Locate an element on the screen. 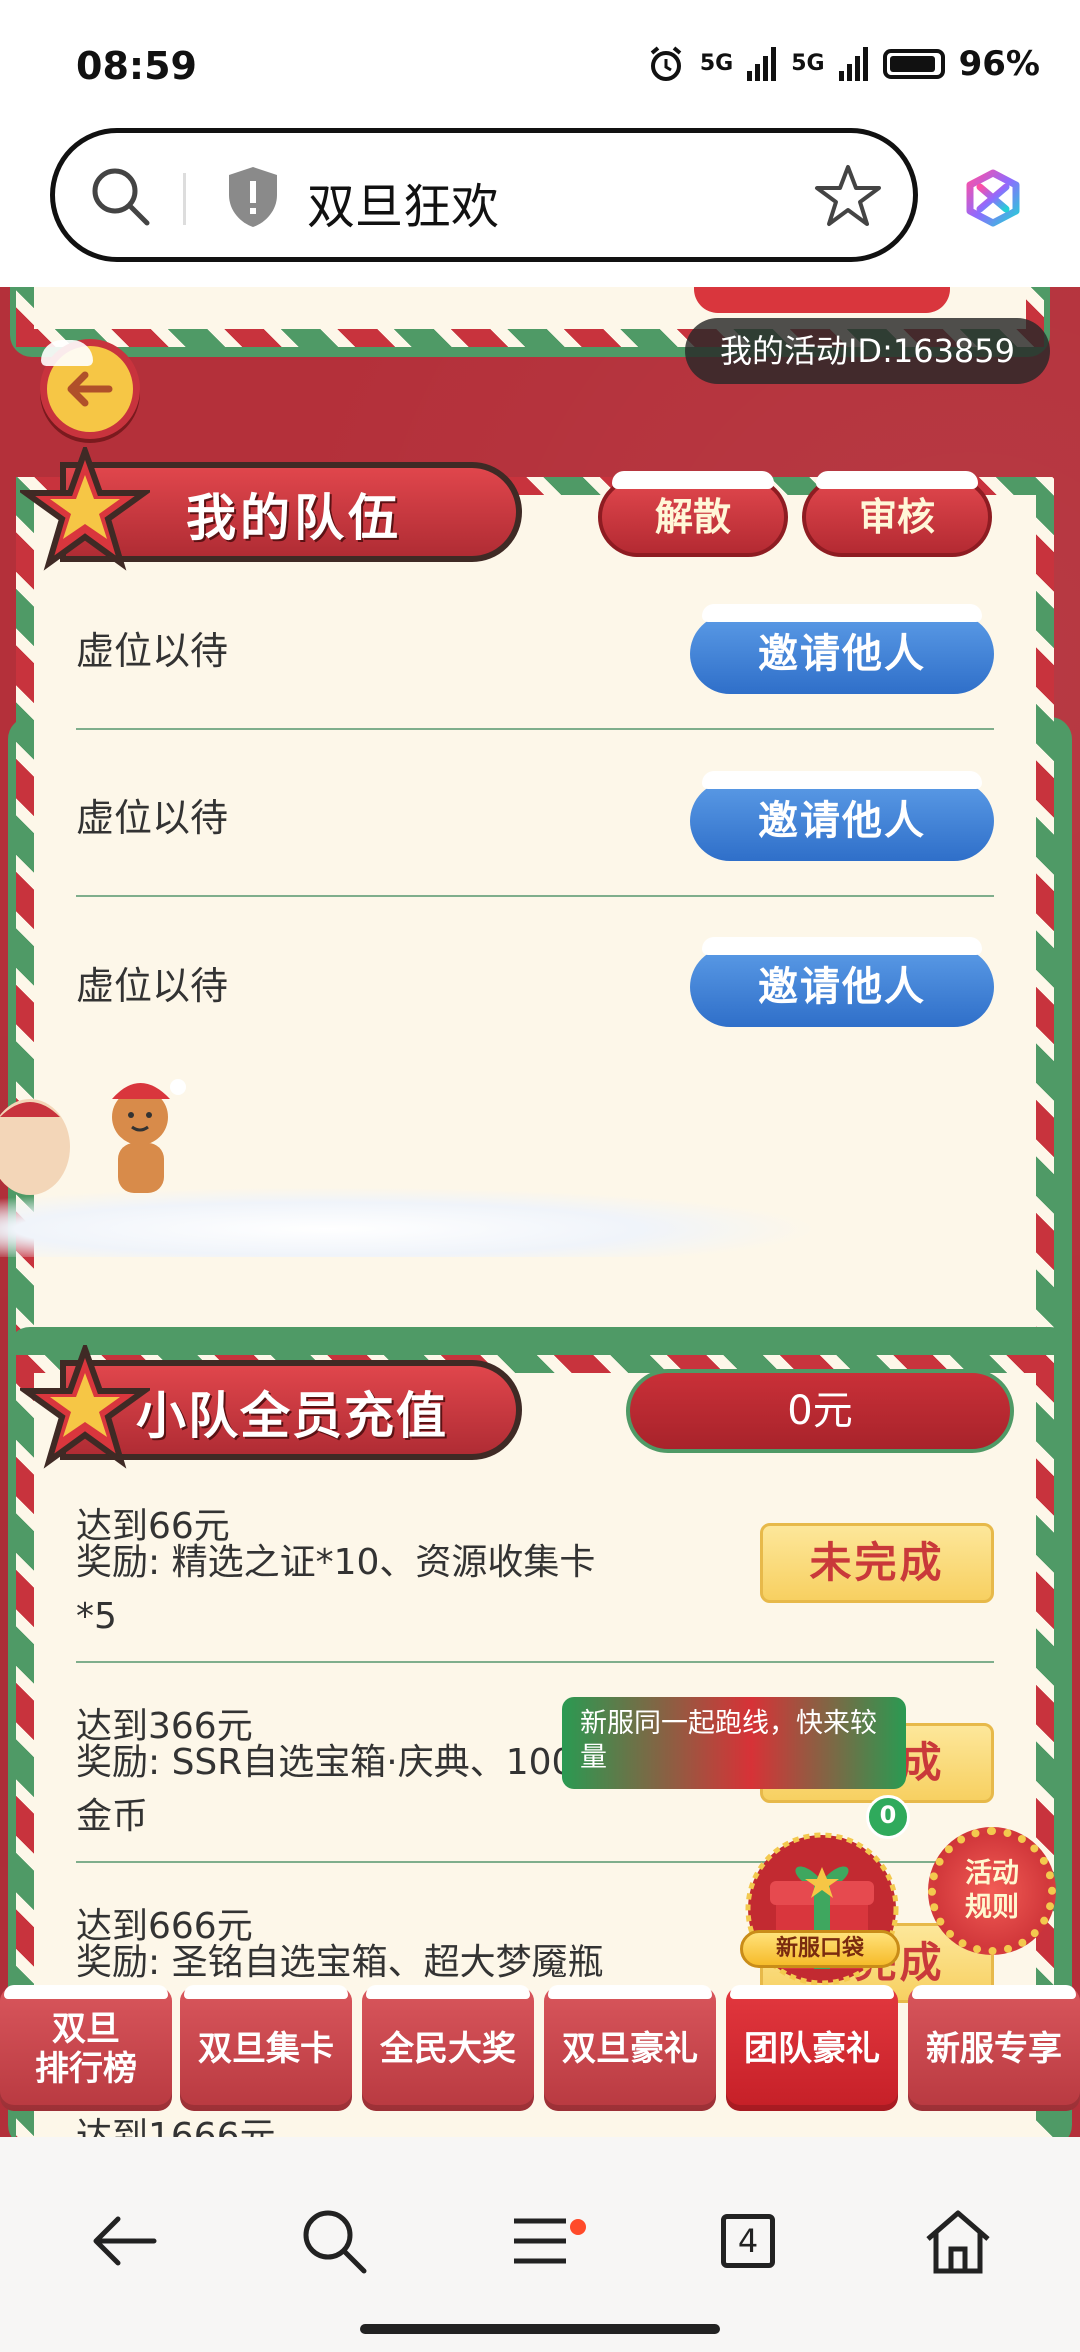 Image resolution: width=1080 pixels, height=2352 pixels. gift-count-badge: 0 is located at coordinates (888, 1817).